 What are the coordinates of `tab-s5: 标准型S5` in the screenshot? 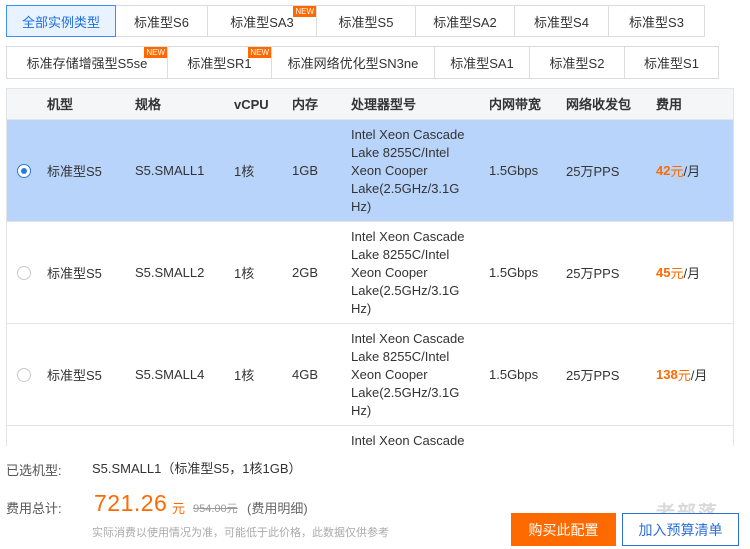 It's located at (366, 21).